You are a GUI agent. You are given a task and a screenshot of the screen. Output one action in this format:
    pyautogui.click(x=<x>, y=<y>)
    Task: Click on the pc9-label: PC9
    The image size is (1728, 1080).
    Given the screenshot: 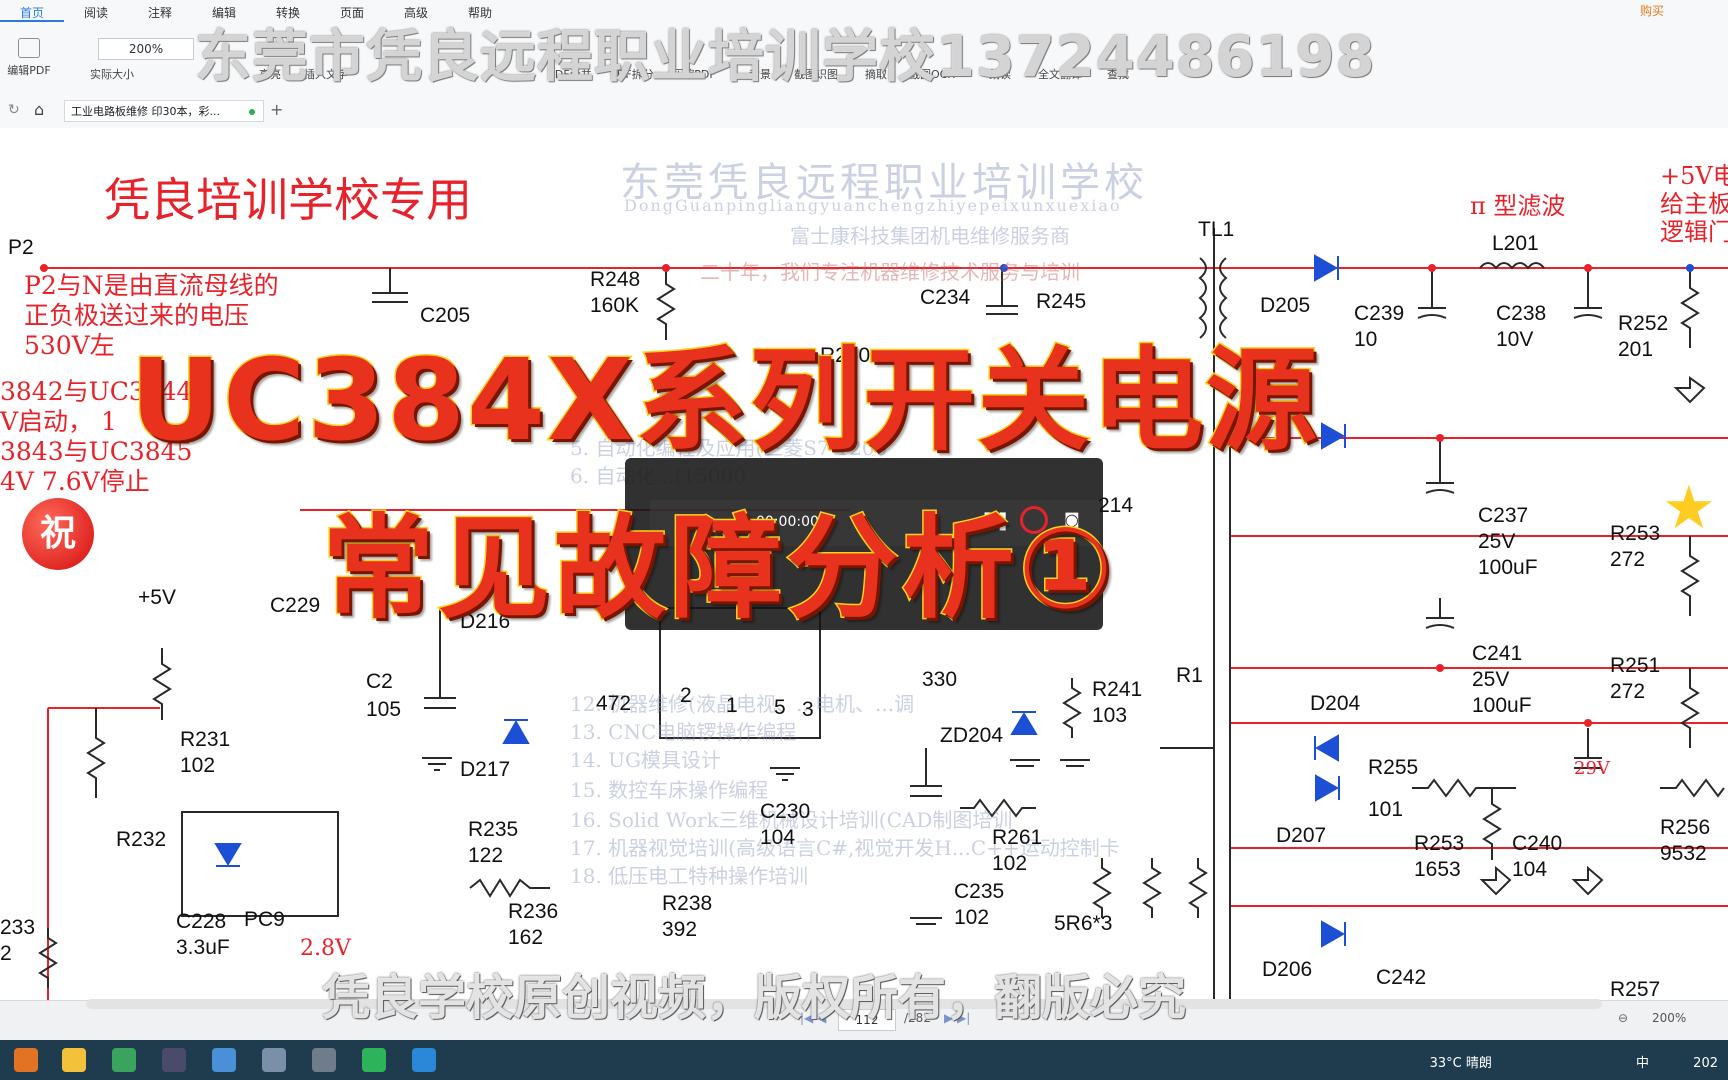 What is the action you would take?
    pyautogui.click(x=264, y=919)
    